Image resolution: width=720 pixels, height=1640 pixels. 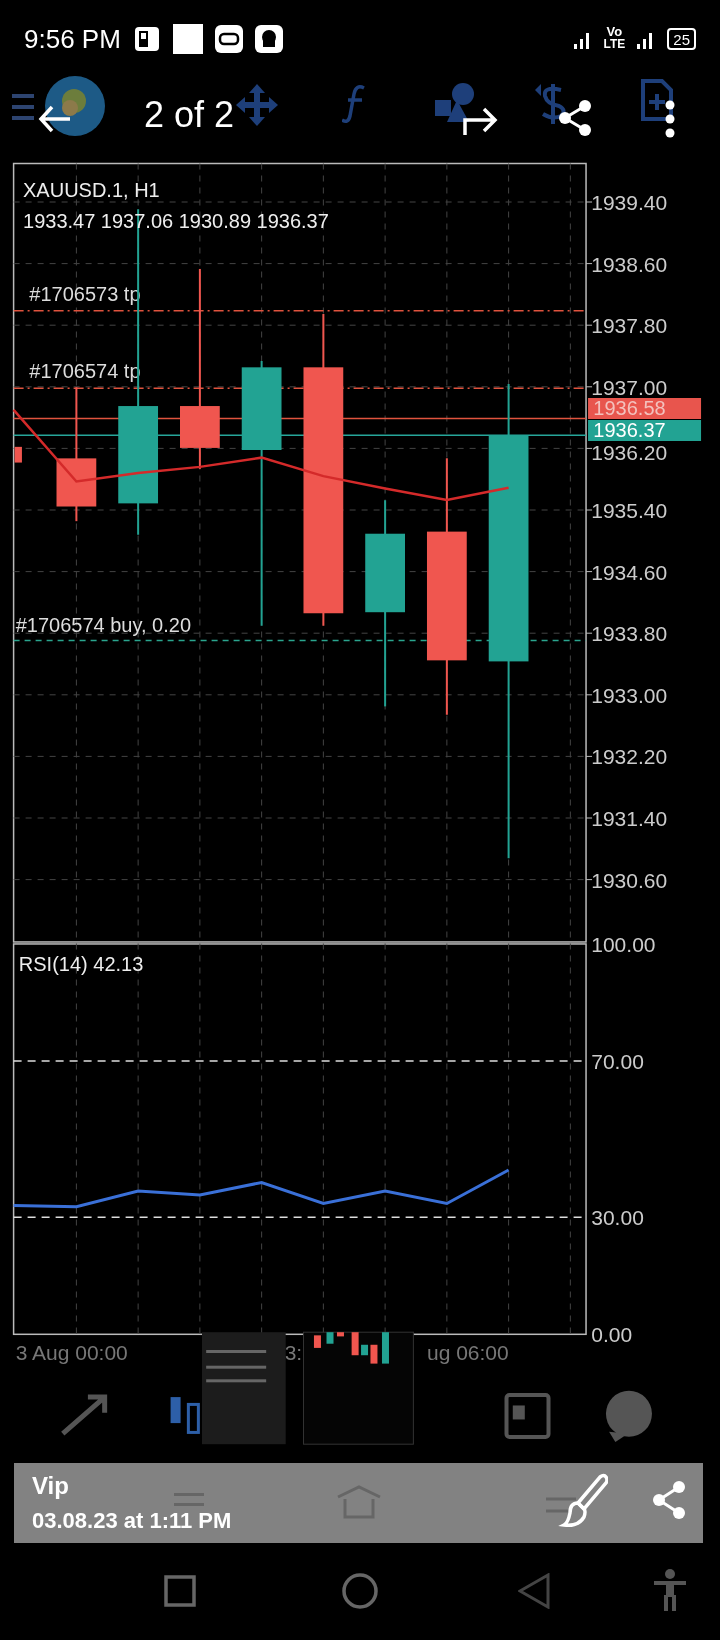 What do you see at coordinates (189, 115) in the screenshot?
I see `photo-counter: 2 of 2` at bounding box center [189, 115].